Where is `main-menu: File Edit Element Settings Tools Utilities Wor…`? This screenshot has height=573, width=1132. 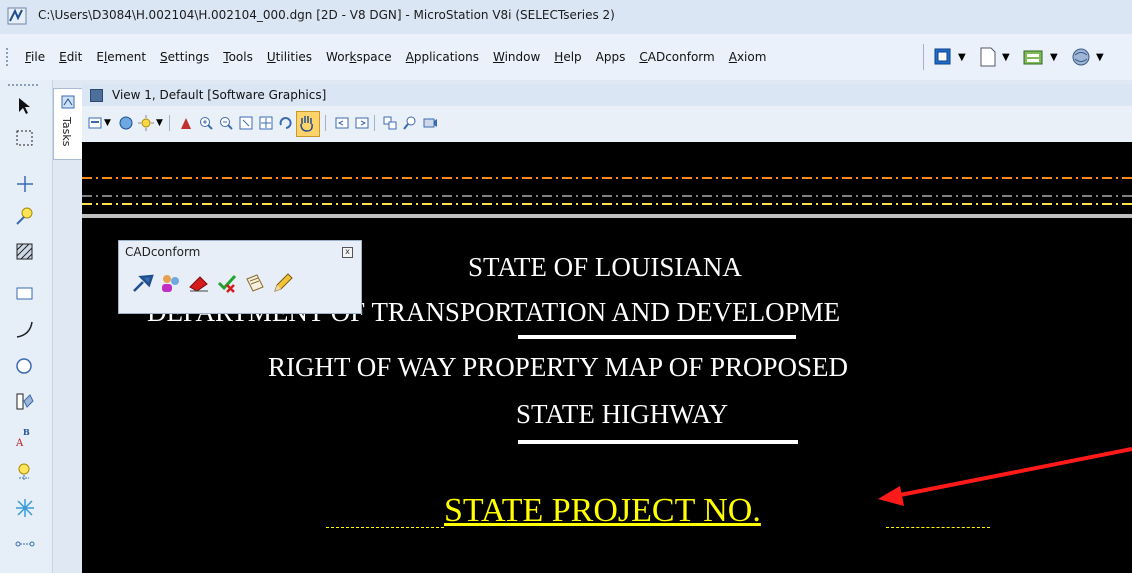 main-menu: File Edit Element Settings Tools Utilities Wor… is located at coordinates (395, 57).